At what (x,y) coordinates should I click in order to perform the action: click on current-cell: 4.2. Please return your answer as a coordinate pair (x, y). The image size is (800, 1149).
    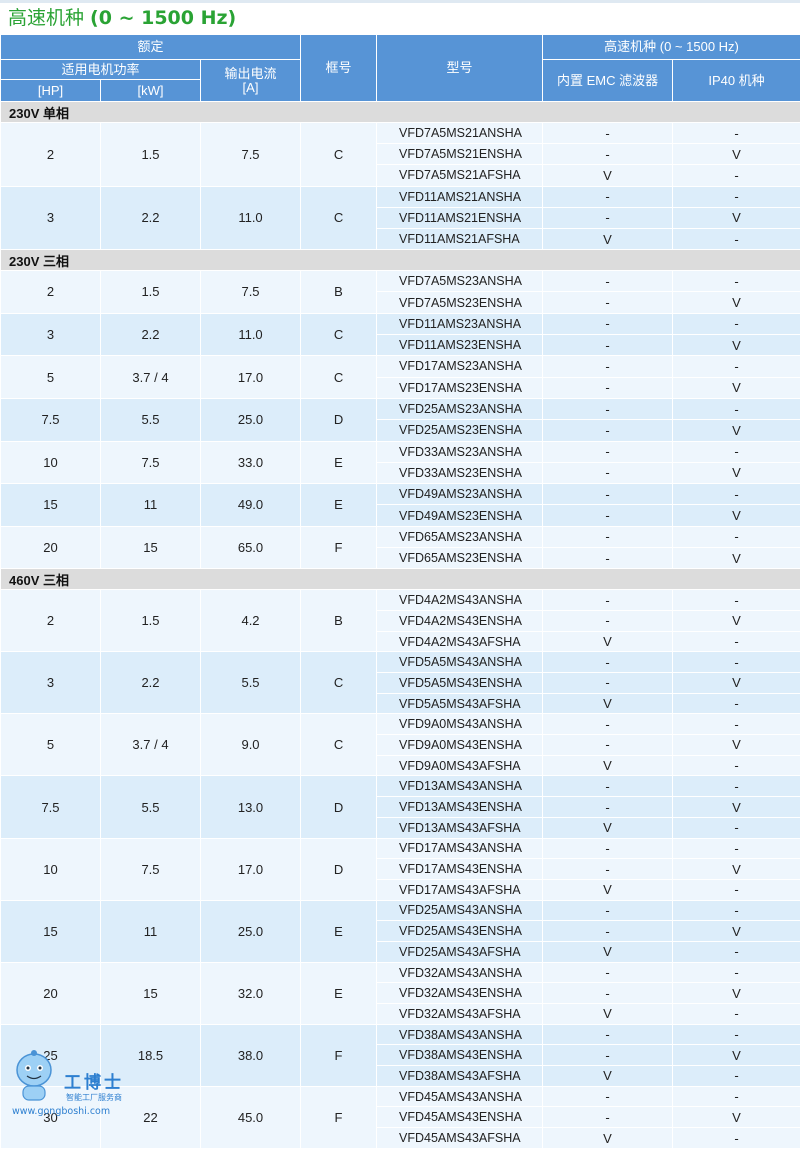
    Looking at the image, I should click on (251, 621).